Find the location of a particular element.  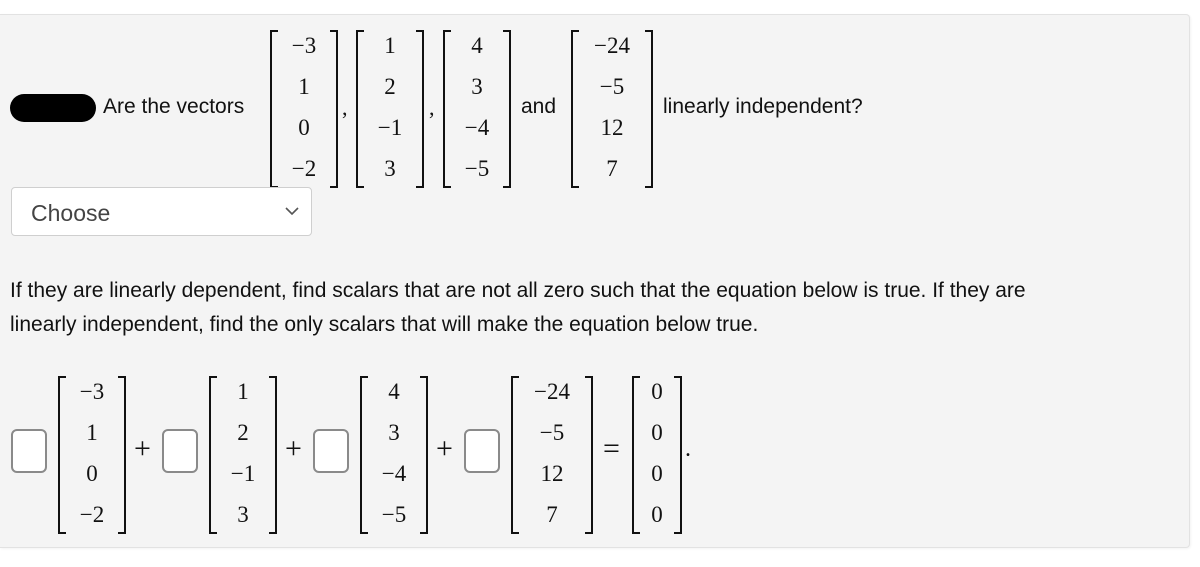

chevron-down-icon is located at coordinates (292, 211).